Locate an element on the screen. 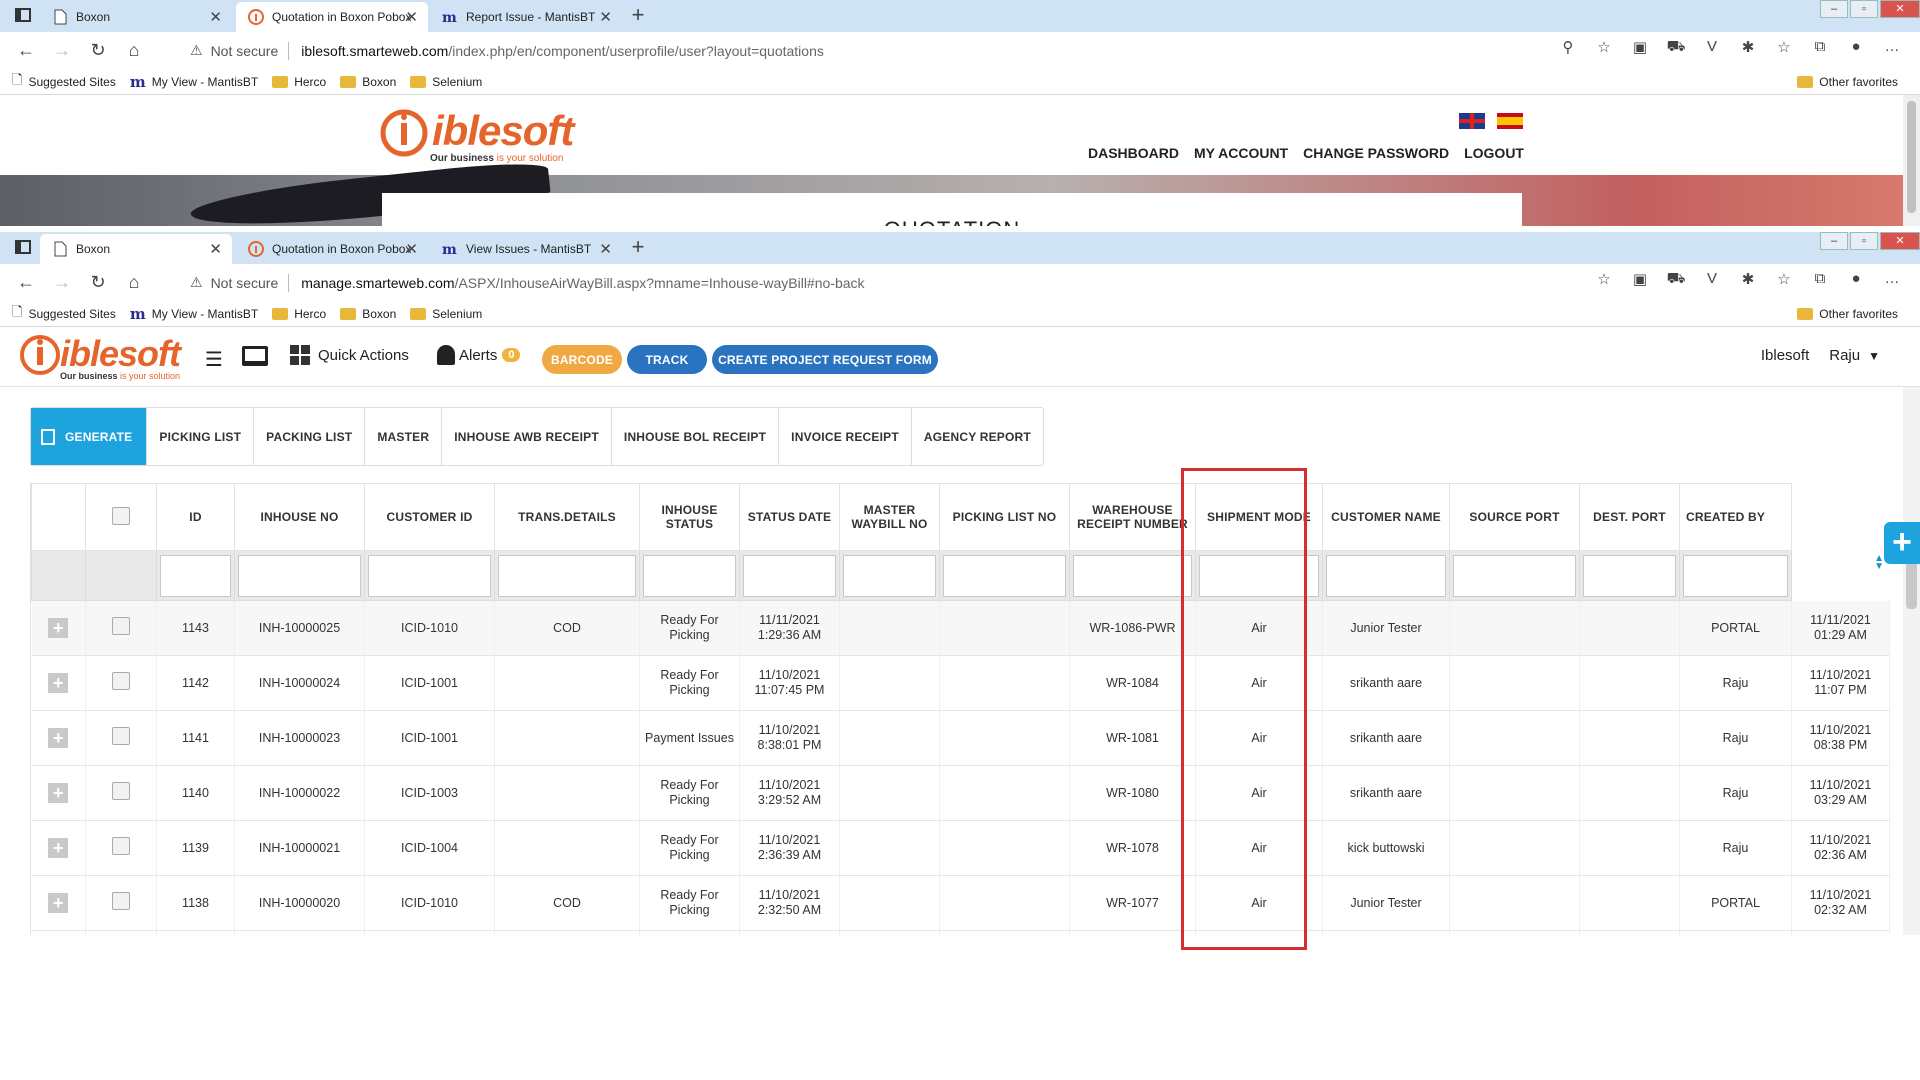  col-header: ID is located at coordinates (195, 517).